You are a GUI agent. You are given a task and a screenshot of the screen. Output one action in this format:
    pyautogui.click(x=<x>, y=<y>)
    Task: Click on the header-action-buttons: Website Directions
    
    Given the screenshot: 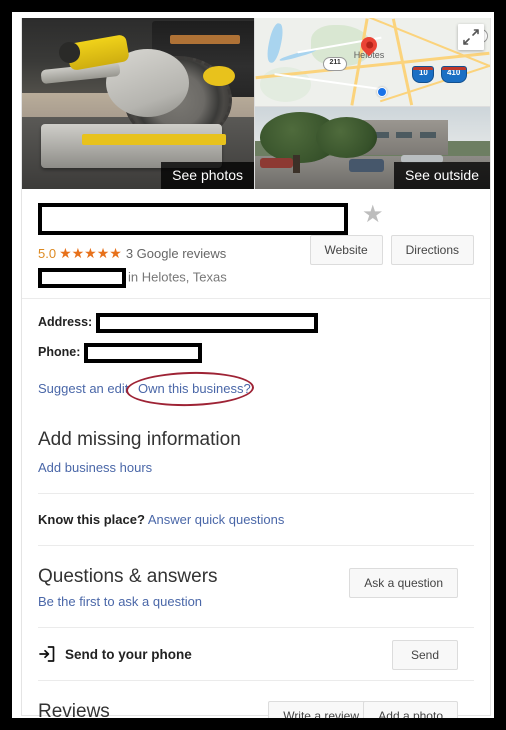 What is the action you would take?
    pyautogui.click(x=391, y=250)
    